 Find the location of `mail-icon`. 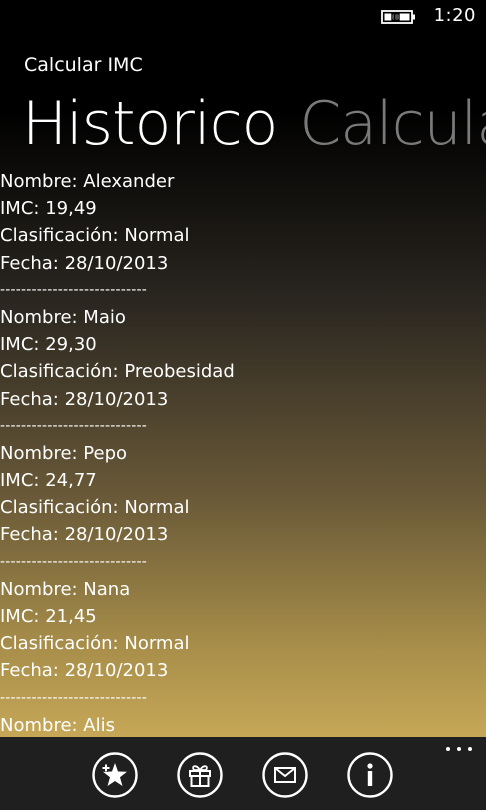

mail-icon is located at coordinates (285, 775).